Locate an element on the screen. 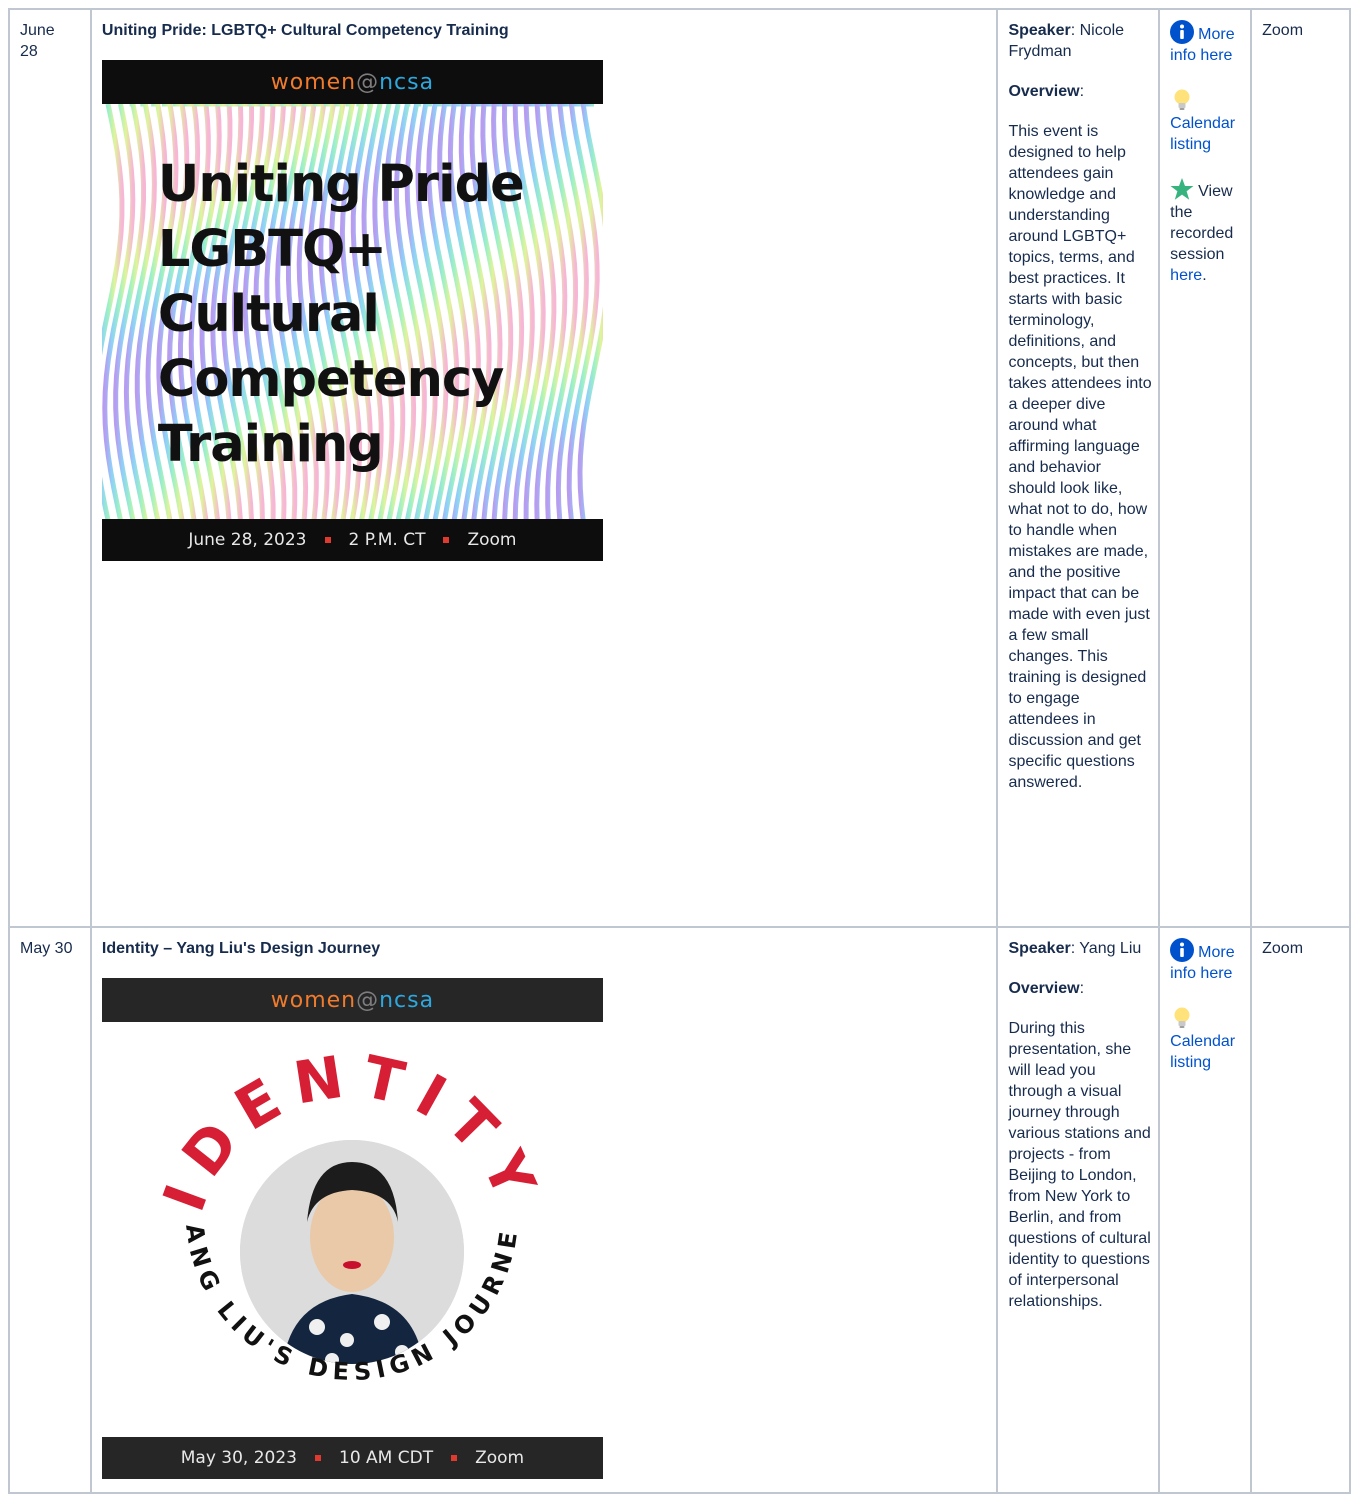 The width and height of the screenshot is (1351, 1494). poster-footer-bar: May 30, 2023 10 AM CDT Zoom is located at coordinates (352, 1458).